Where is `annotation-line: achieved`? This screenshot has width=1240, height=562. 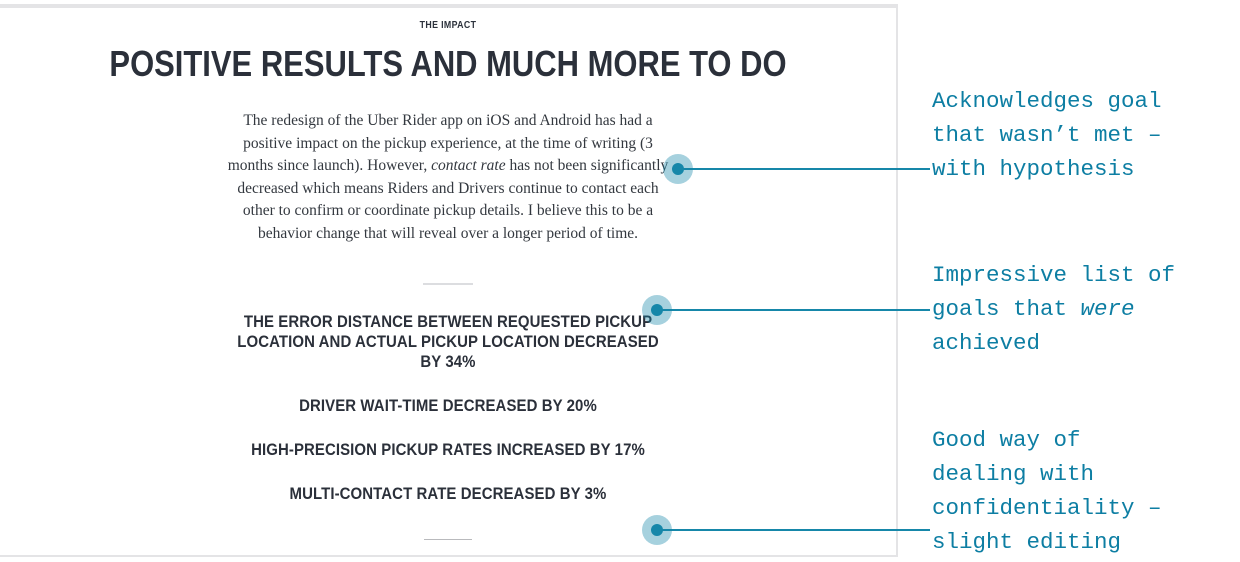
annotation-line: achieved is located at coordinates (986, 343).